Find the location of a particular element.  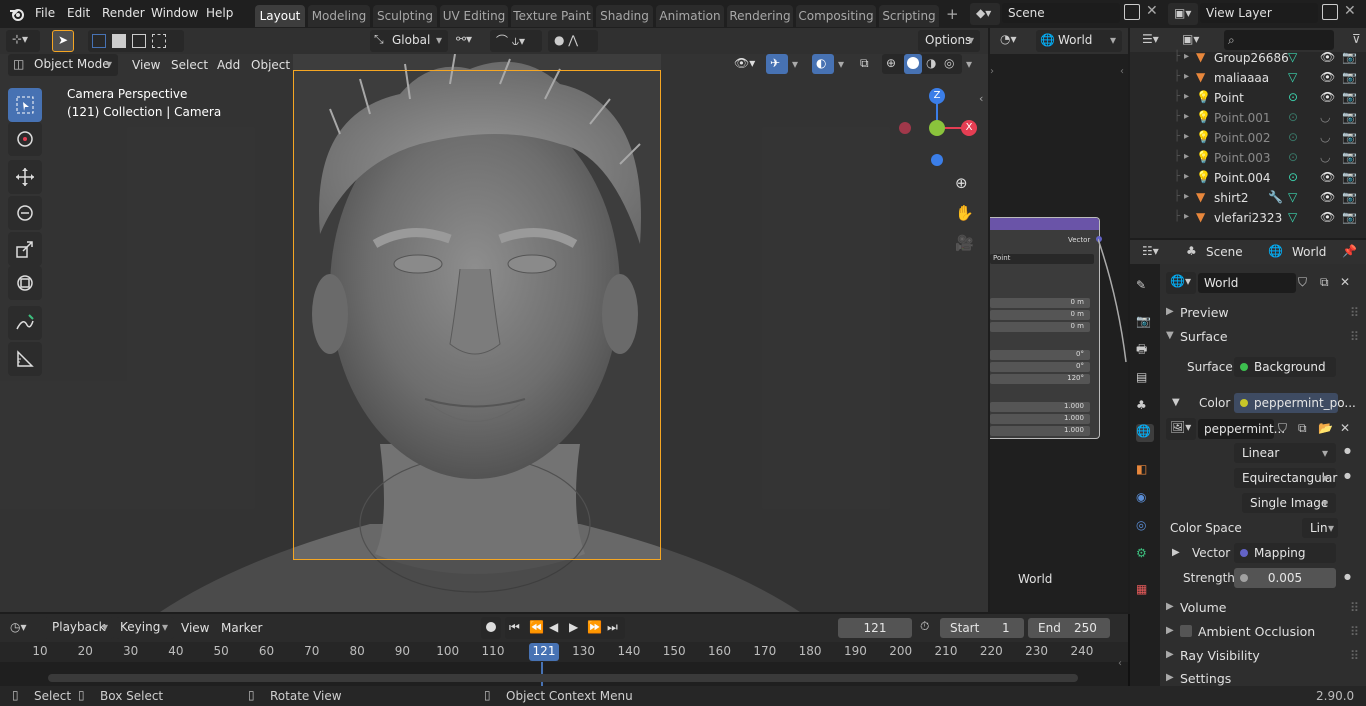

select-box-tool is located at coordinates (25, 105).